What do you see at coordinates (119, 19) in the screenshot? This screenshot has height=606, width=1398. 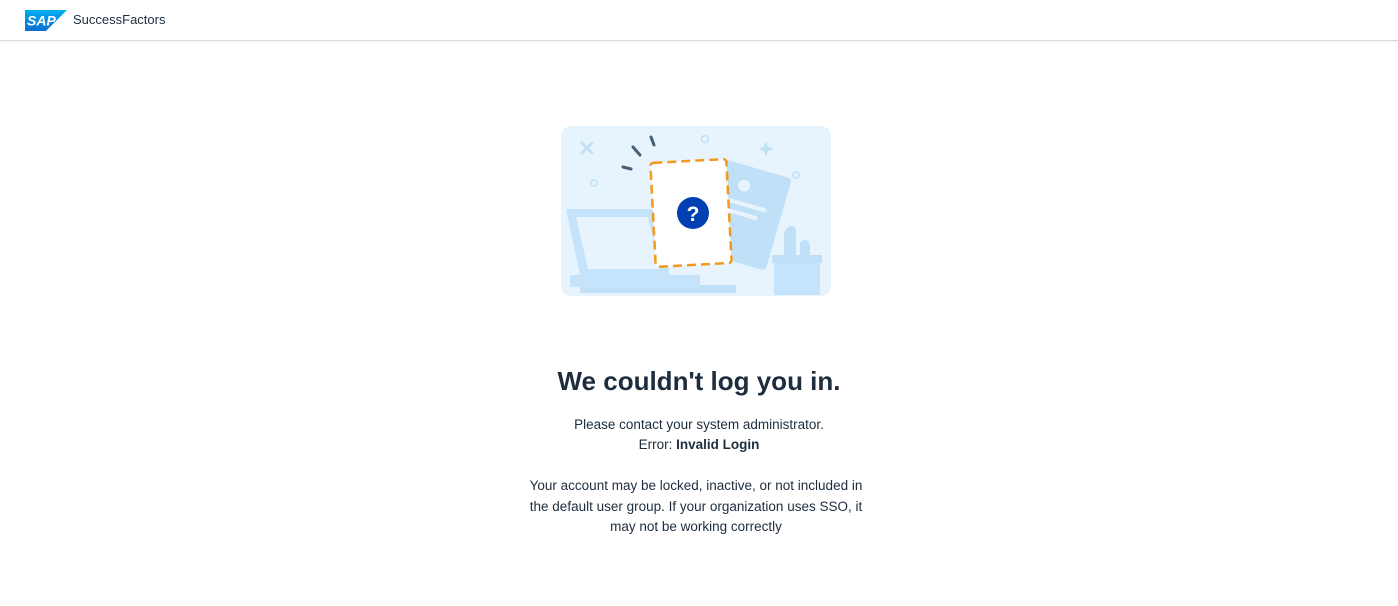 I see `product-name: SuccessFactors` at bounding box center [119, 19].